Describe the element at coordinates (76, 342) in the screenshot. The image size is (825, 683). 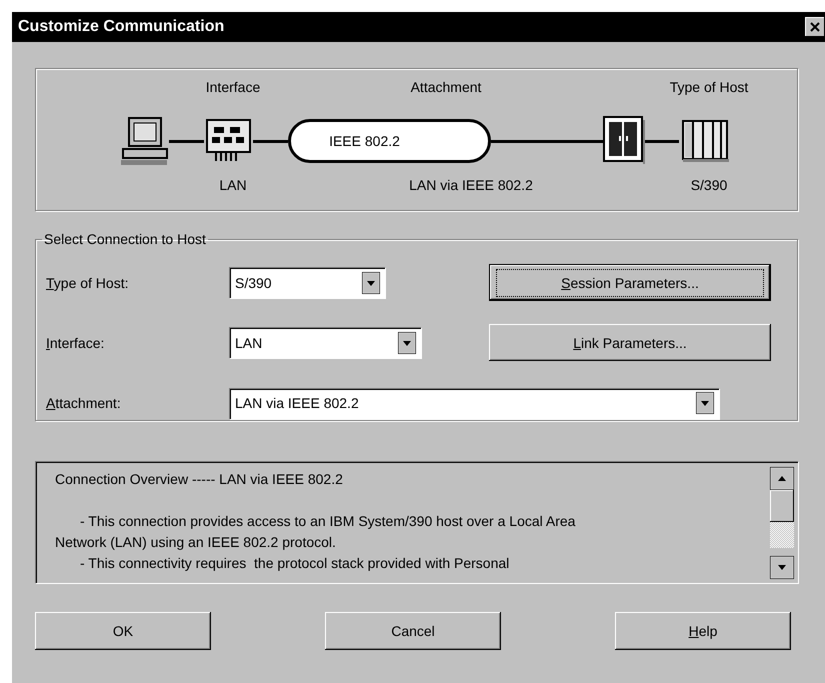
I see `field-label: Interface:` at that location.